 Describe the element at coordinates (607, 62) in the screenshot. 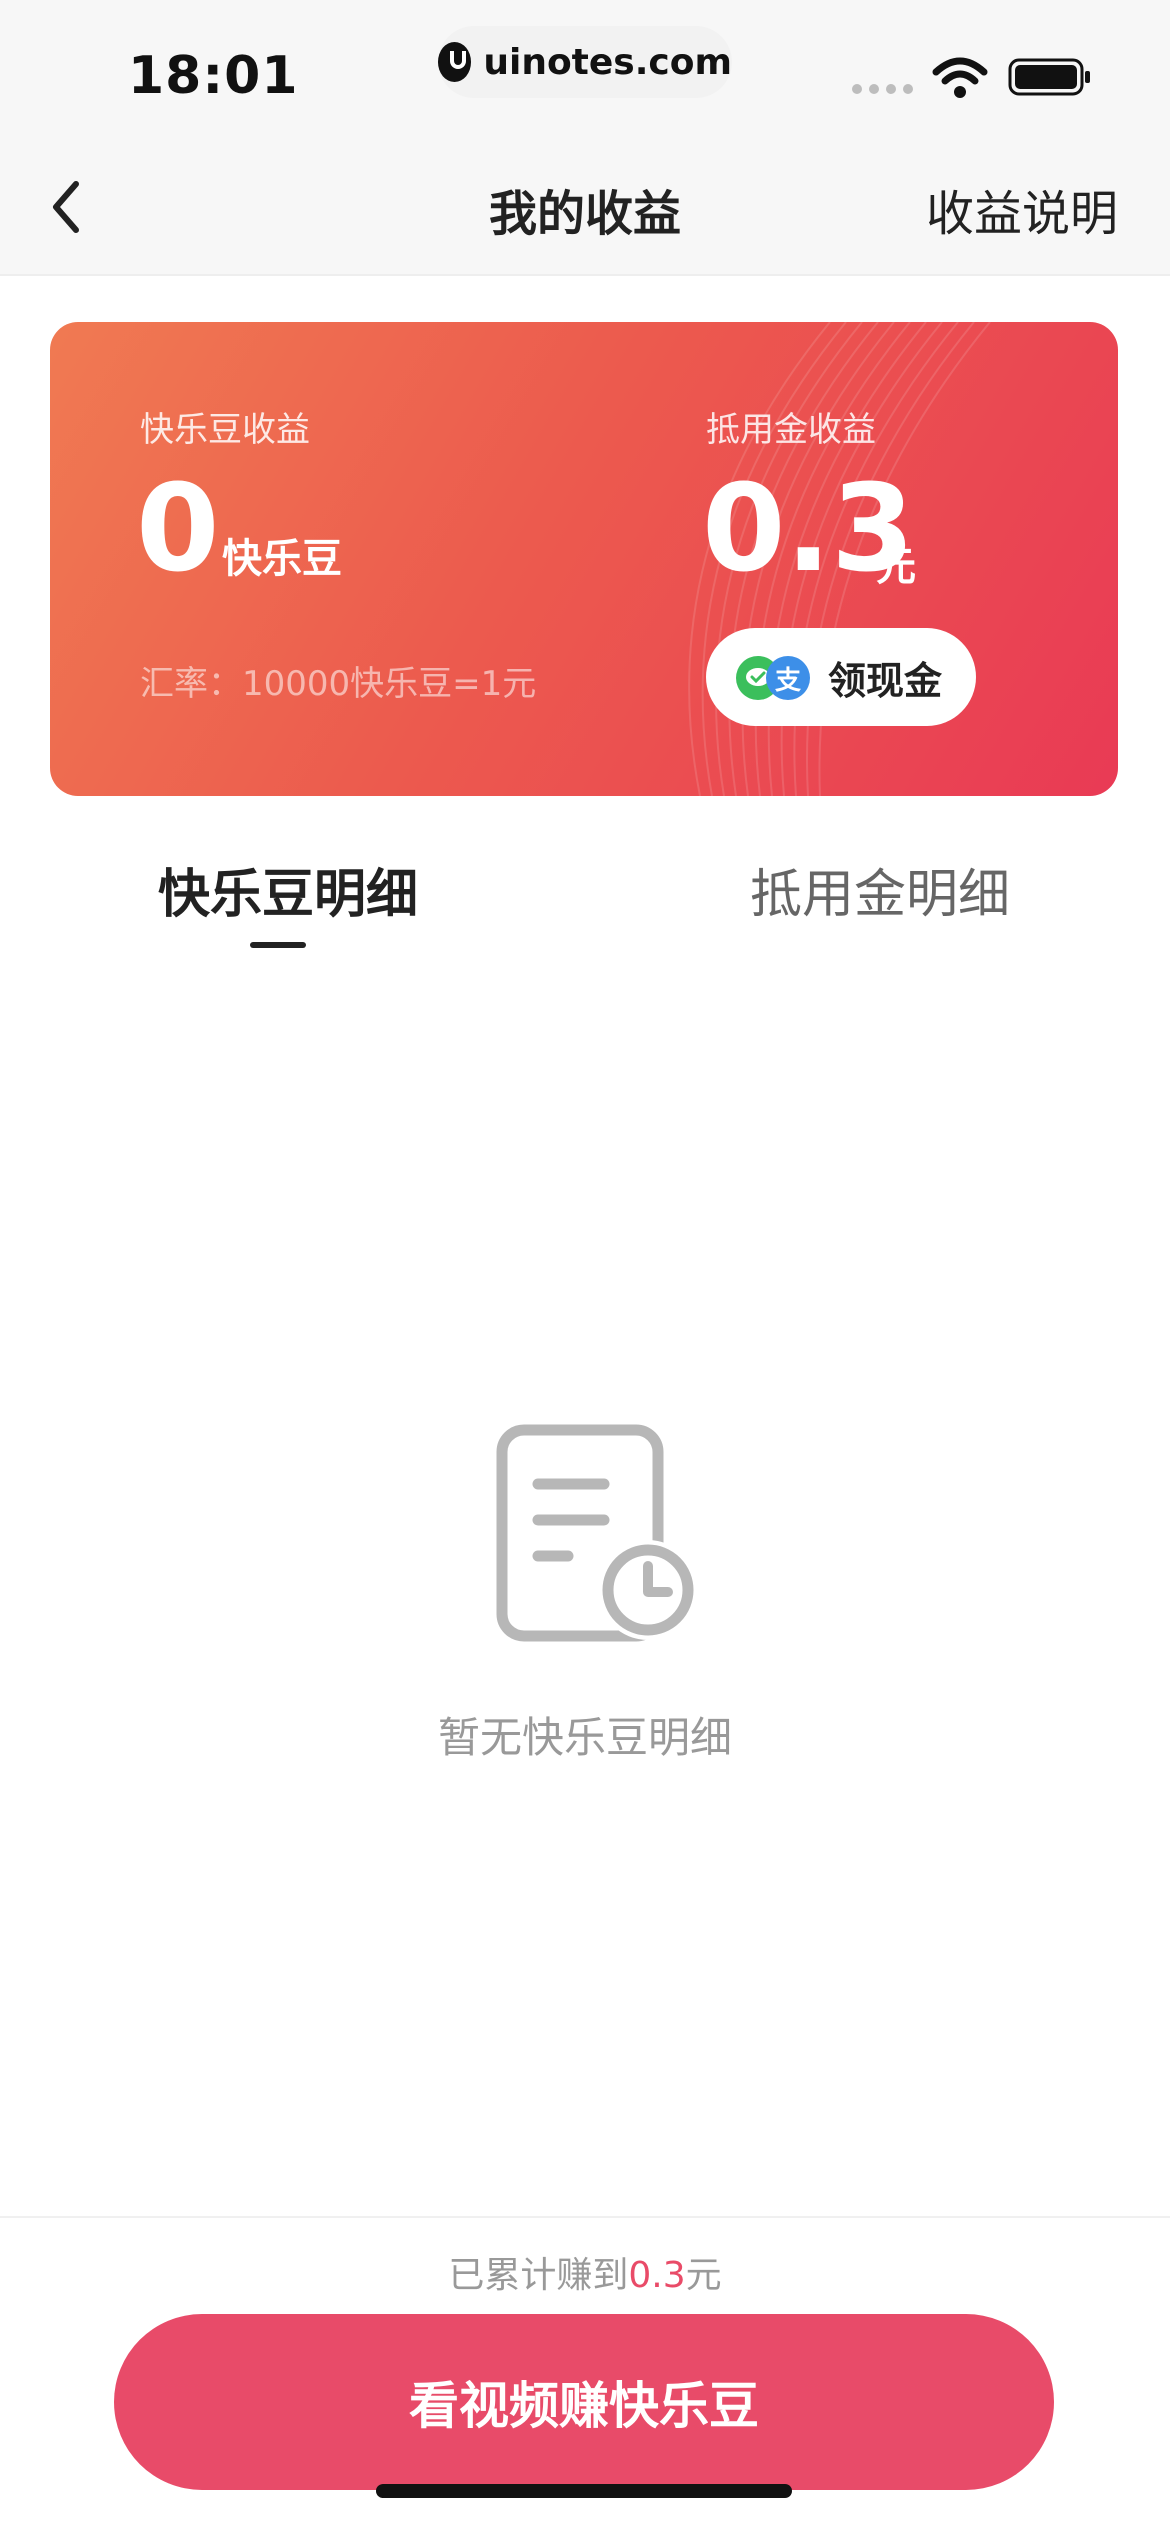

I see `url-text: uinotes.com` at that location.